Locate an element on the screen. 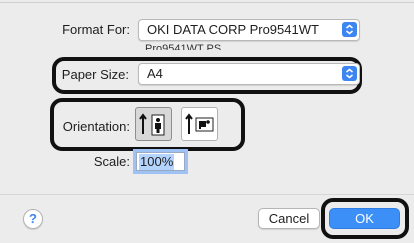  paper-size-value: A4 is located at coordinates (155, 73).